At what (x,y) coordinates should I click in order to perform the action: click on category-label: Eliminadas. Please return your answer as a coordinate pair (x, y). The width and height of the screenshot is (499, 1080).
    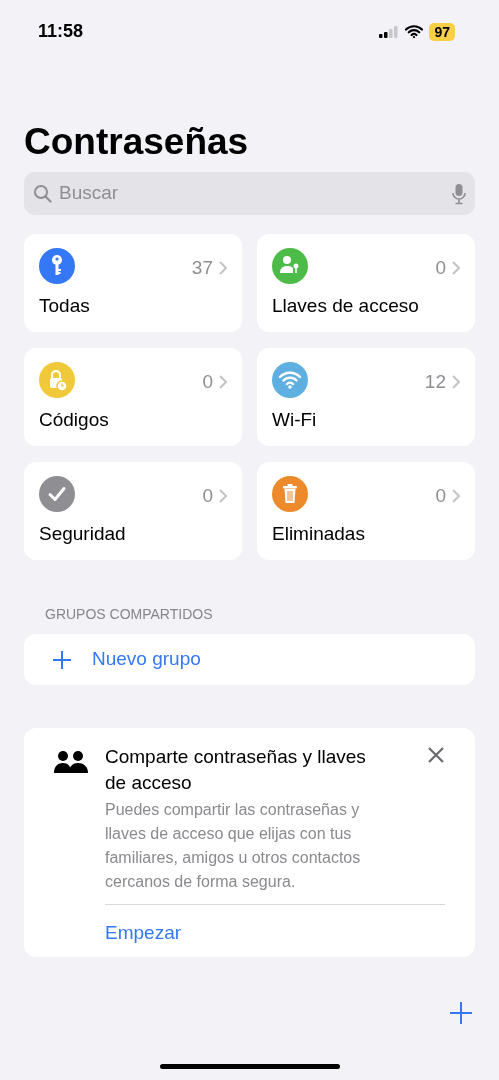
    Looking at the image, I should click on (319, 534).